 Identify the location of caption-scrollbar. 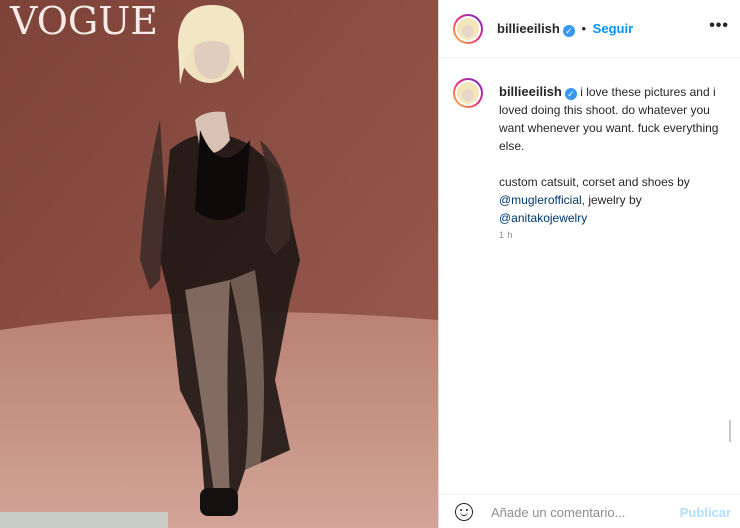
(730, 431).